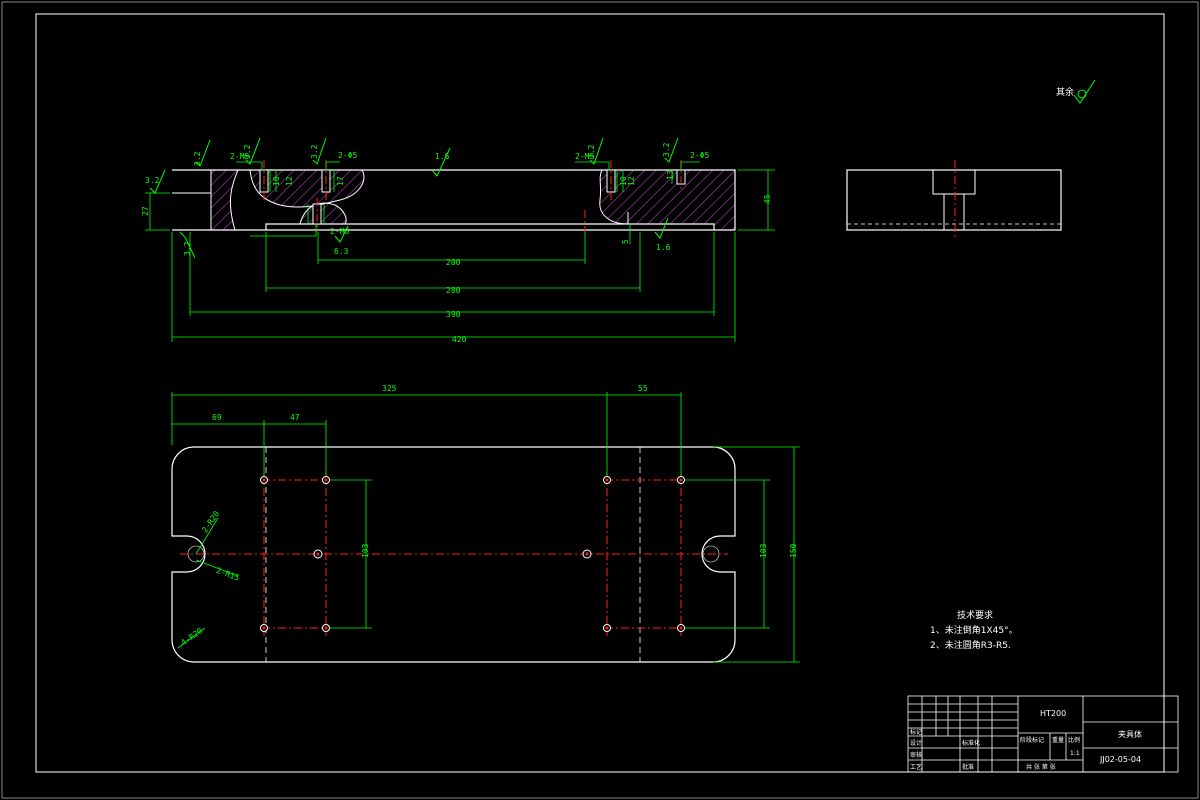  Describe the element at coordinates (971, 743) in the screenshot. I see `title-row-std: 标准化` at that location.